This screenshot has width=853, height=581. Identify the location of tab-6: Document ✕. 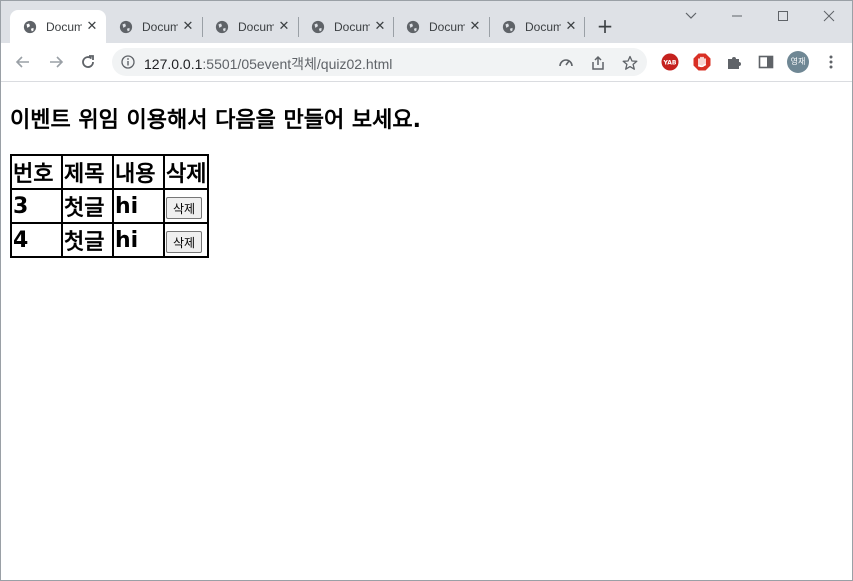
(537, 26).